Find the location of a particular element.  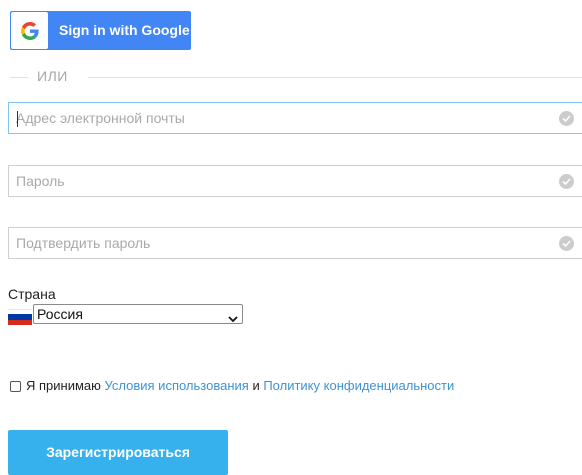

terms-of-use-link: Условия использования is located at coordinates (177, 385).